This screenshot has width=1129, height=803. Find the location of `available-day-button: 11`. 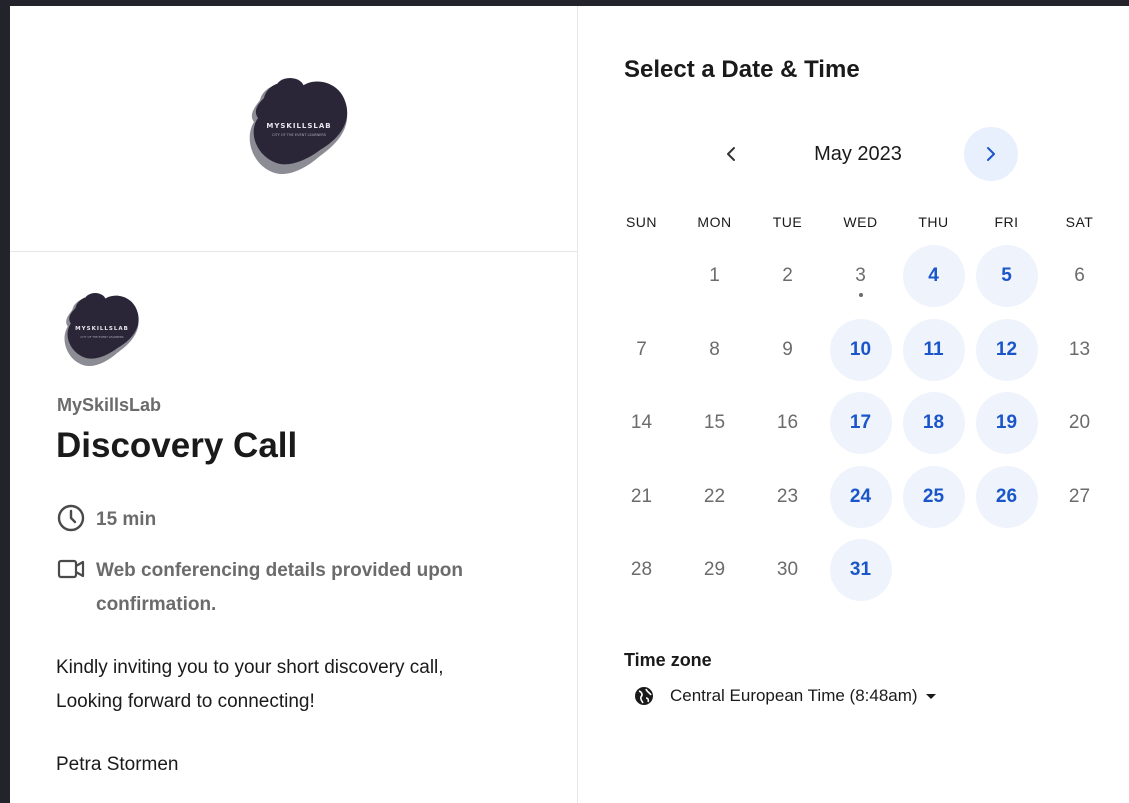

available-day-button: 11 is located at coordinates (933, 349).